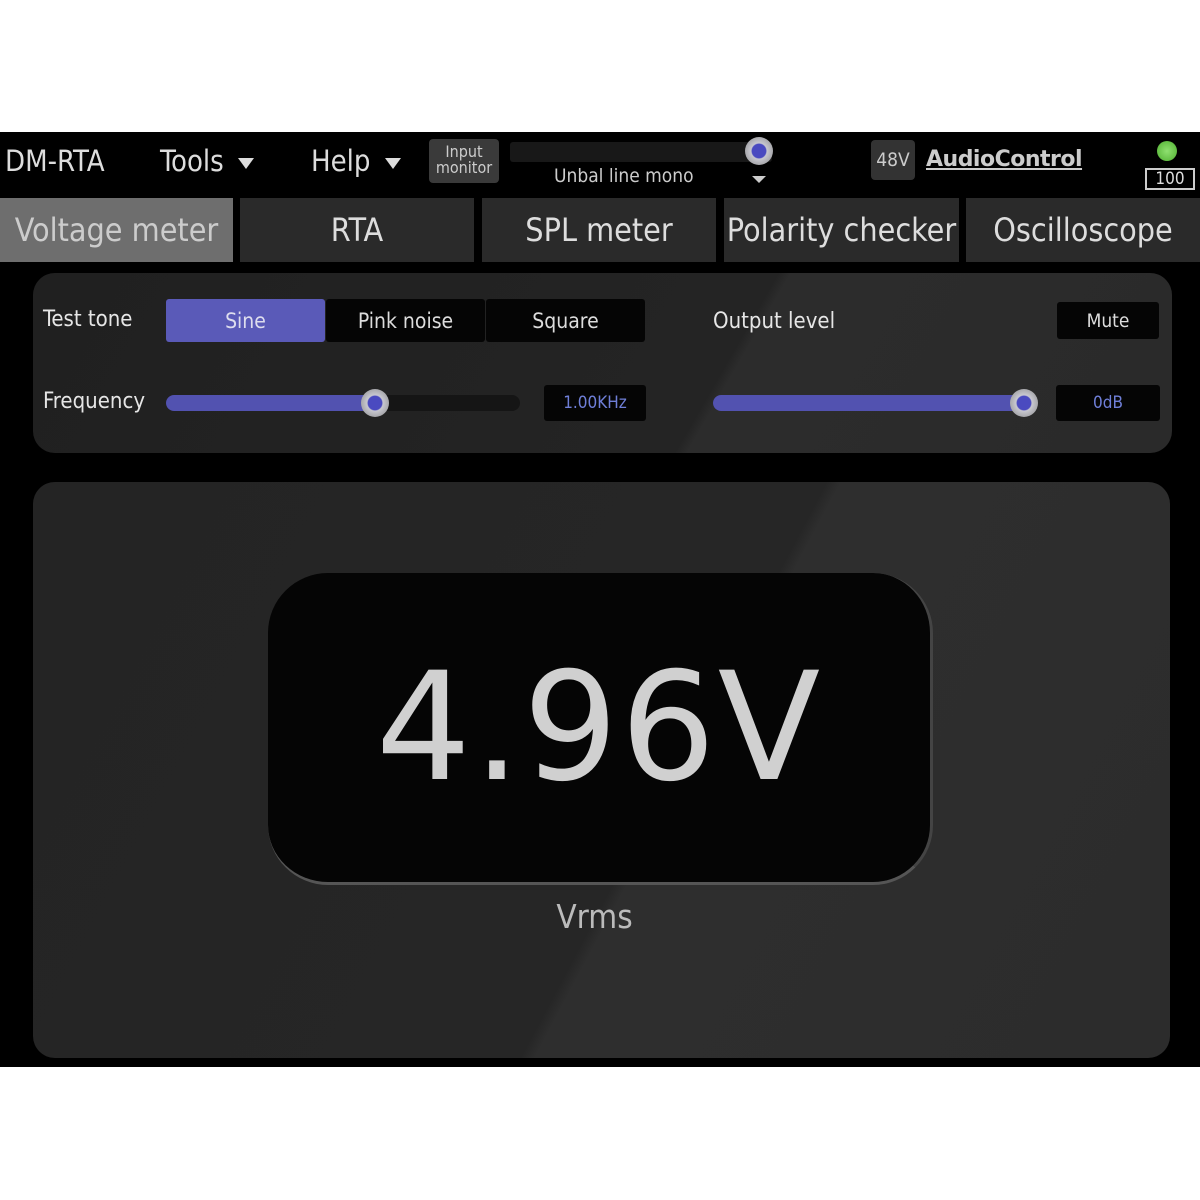  I want to click on tools-menu: Tools, so click(207, 161).